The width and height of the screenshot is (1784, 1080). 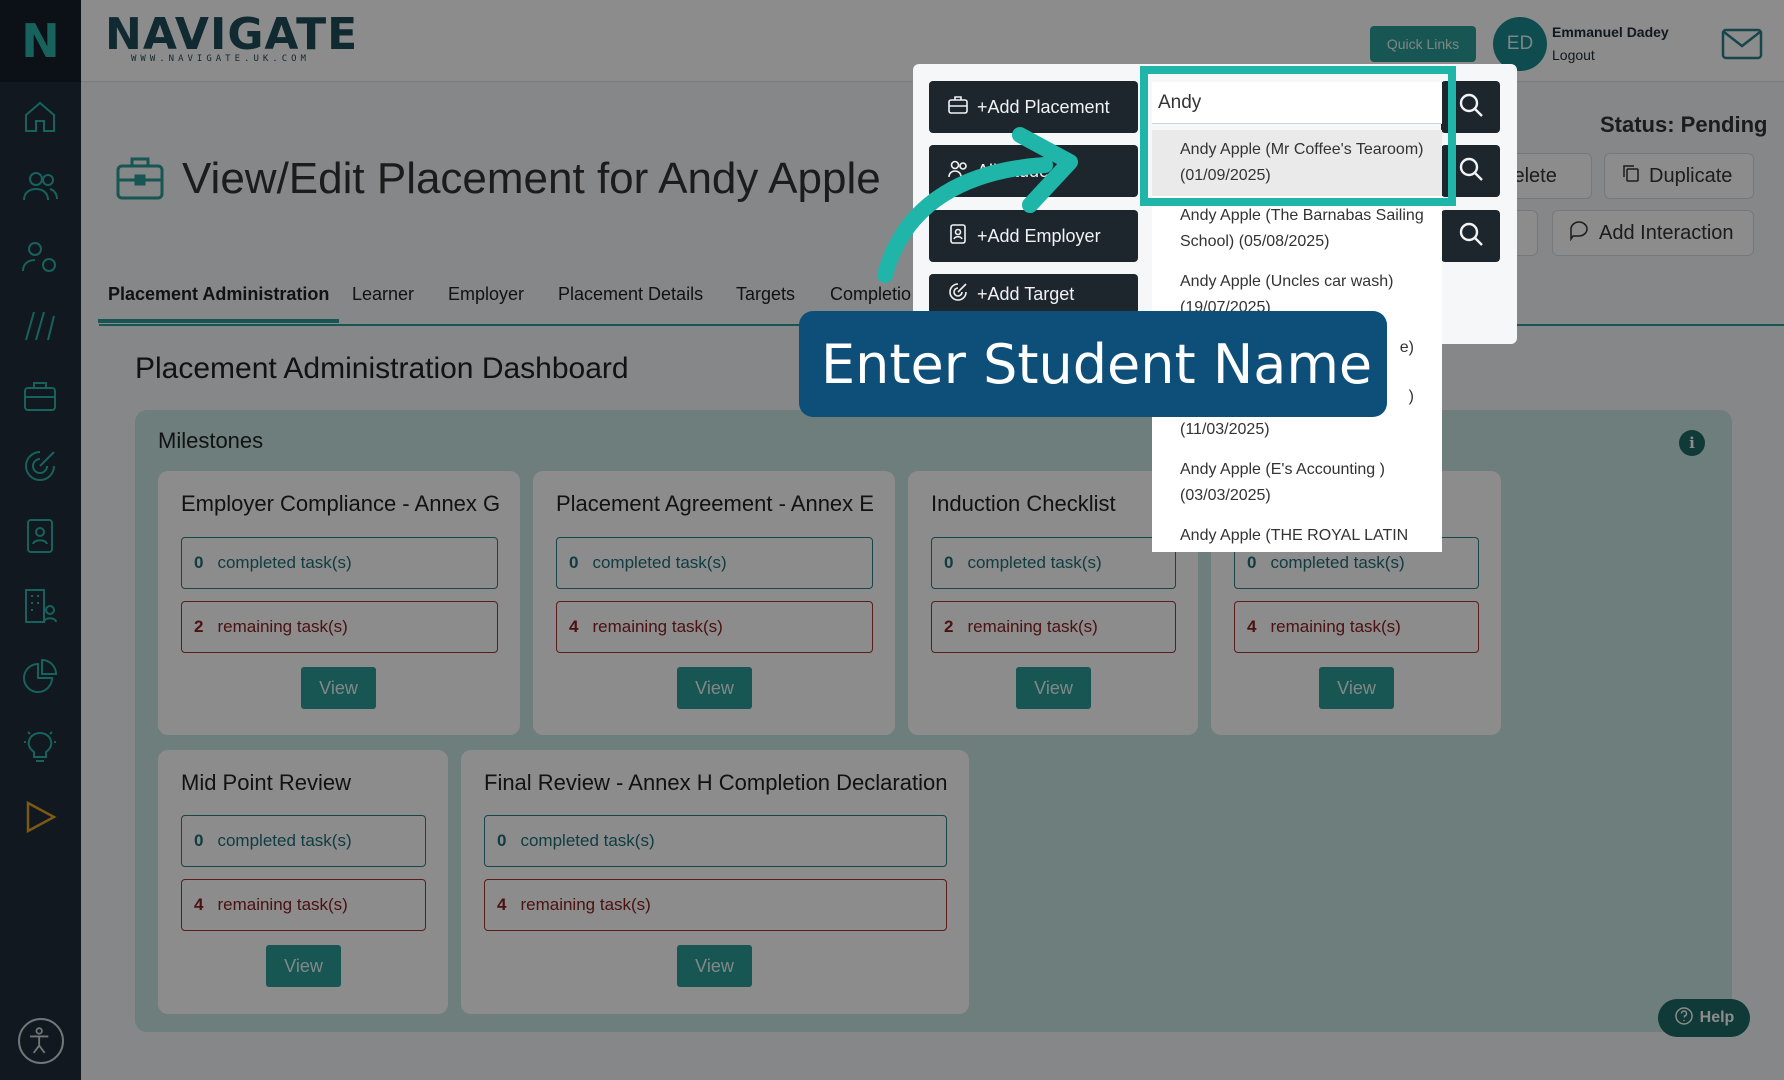 I want to click on tutorial-callout: Enter Student Name, so click(x=1093, y=364).